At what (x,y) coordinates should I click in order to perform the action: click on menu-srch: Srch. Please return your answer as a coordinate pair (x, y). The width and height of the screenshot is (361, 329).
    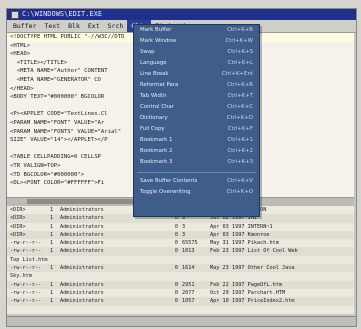
    Looking at the image, I should click on (116, 26).